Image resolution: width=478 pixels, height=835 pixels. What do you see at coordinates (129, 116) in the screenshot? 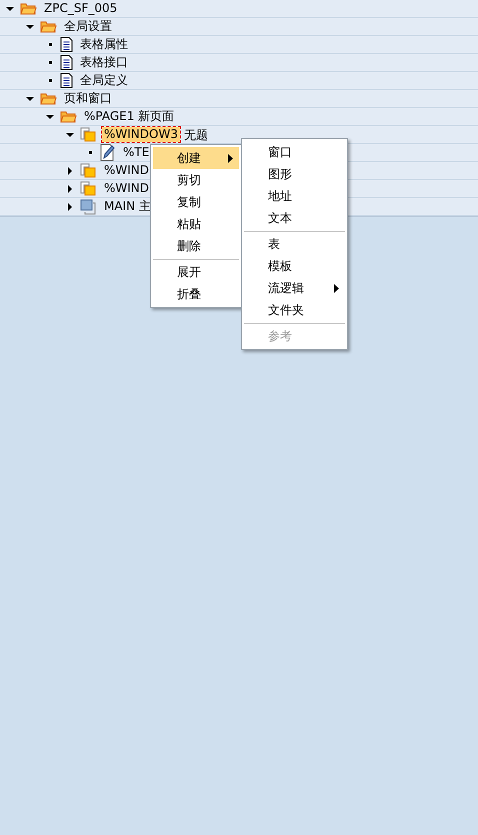
I see `tree-node-label: %PAGE1 新页面` at bounding box center [129, 116].